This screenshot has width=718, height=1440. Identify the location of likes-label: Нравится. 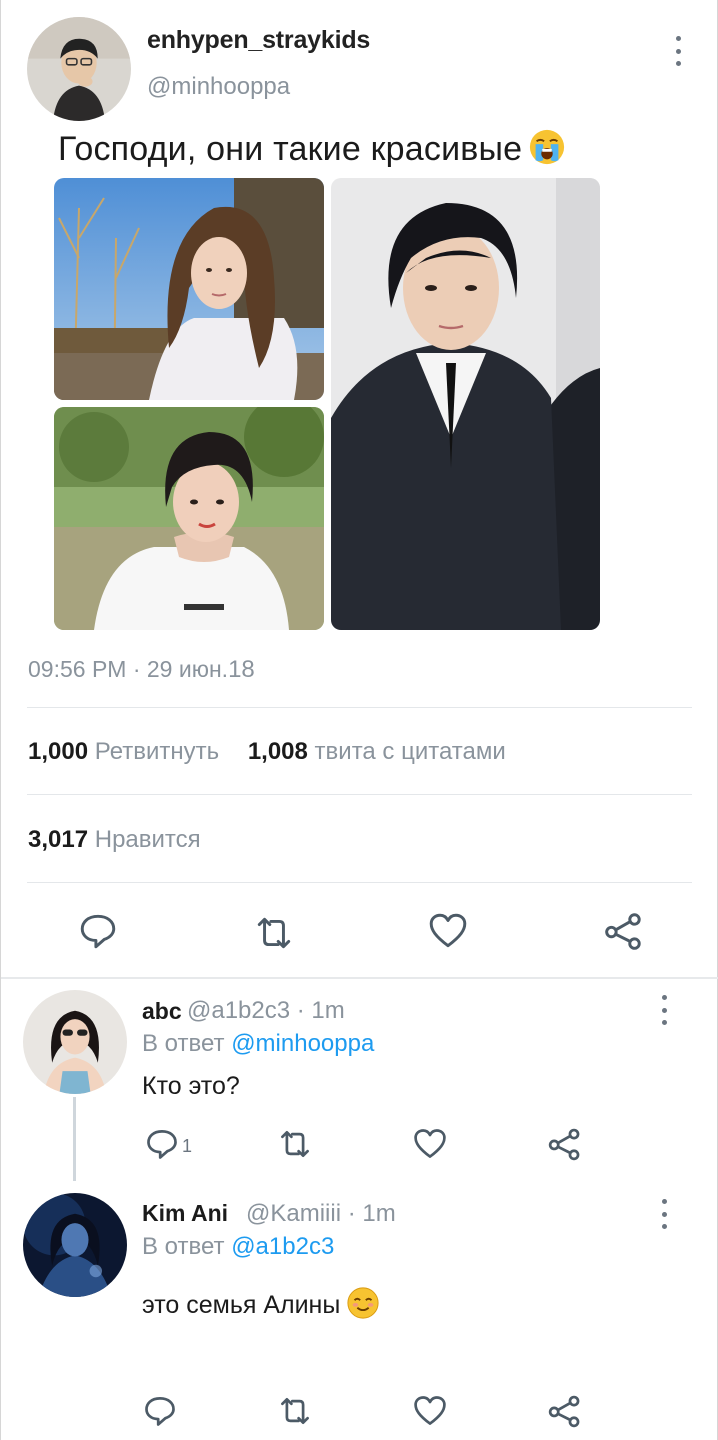
(147, 839).